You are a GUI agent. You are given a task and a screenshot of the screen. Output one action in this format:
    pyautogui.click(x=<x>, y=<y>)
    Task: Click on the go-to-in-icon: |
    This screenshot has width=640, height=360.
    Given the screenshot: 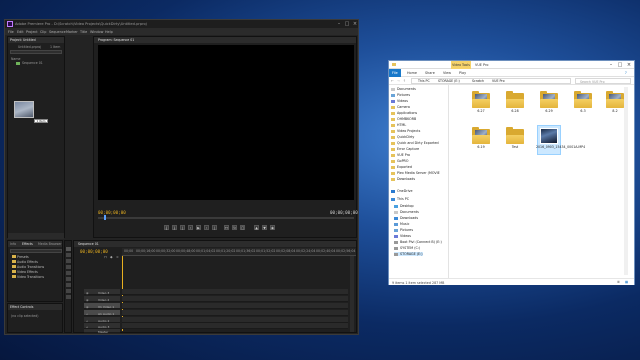 What is the action you would take?
    pyautogui.click(x=182, y=227)
    